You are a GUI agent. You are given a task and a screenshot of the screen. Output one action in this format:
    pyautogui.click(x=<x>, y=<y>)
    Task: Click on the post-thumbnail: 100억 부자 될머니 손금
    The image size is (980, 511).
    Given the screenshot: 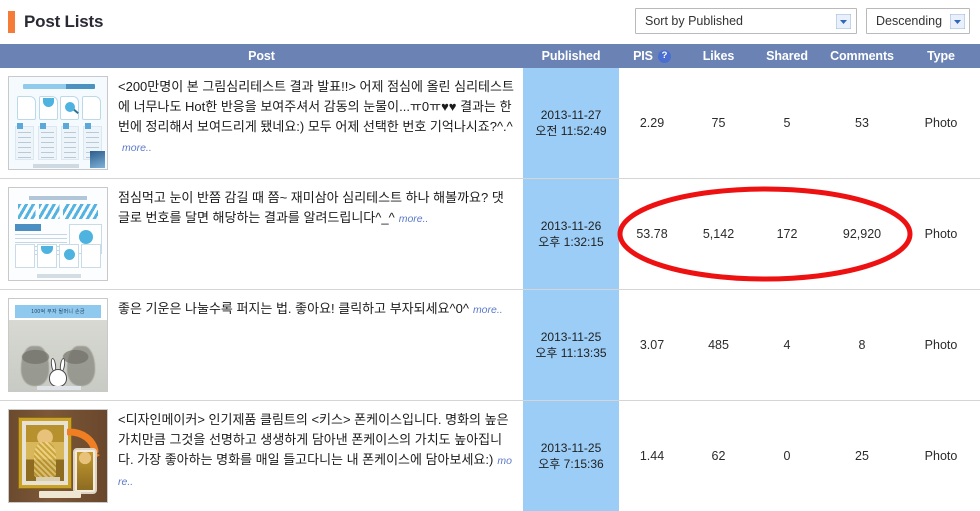 What is the action you would take?
    pyautogui.click(x=58, y=345)
    